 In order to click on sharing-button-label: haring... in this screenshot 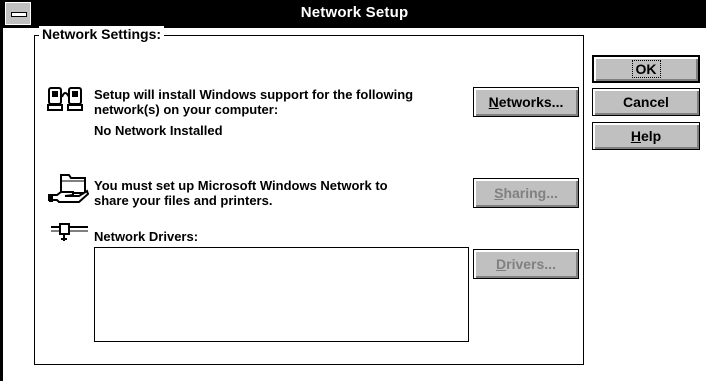, I will do `click(530, 193)`.